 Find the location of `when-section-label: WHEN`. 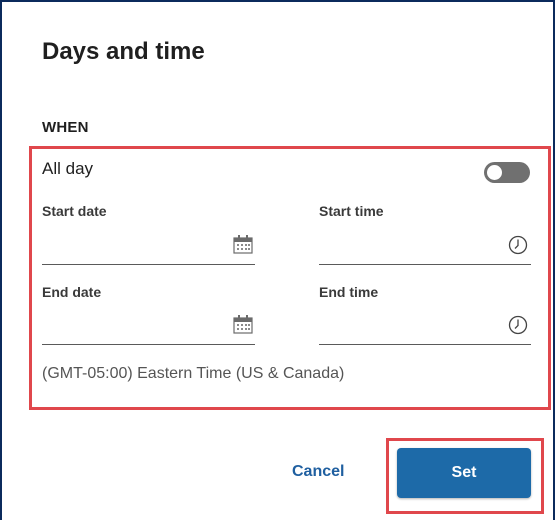

when-section-label: WHEN is located at coordinates (65, 127).